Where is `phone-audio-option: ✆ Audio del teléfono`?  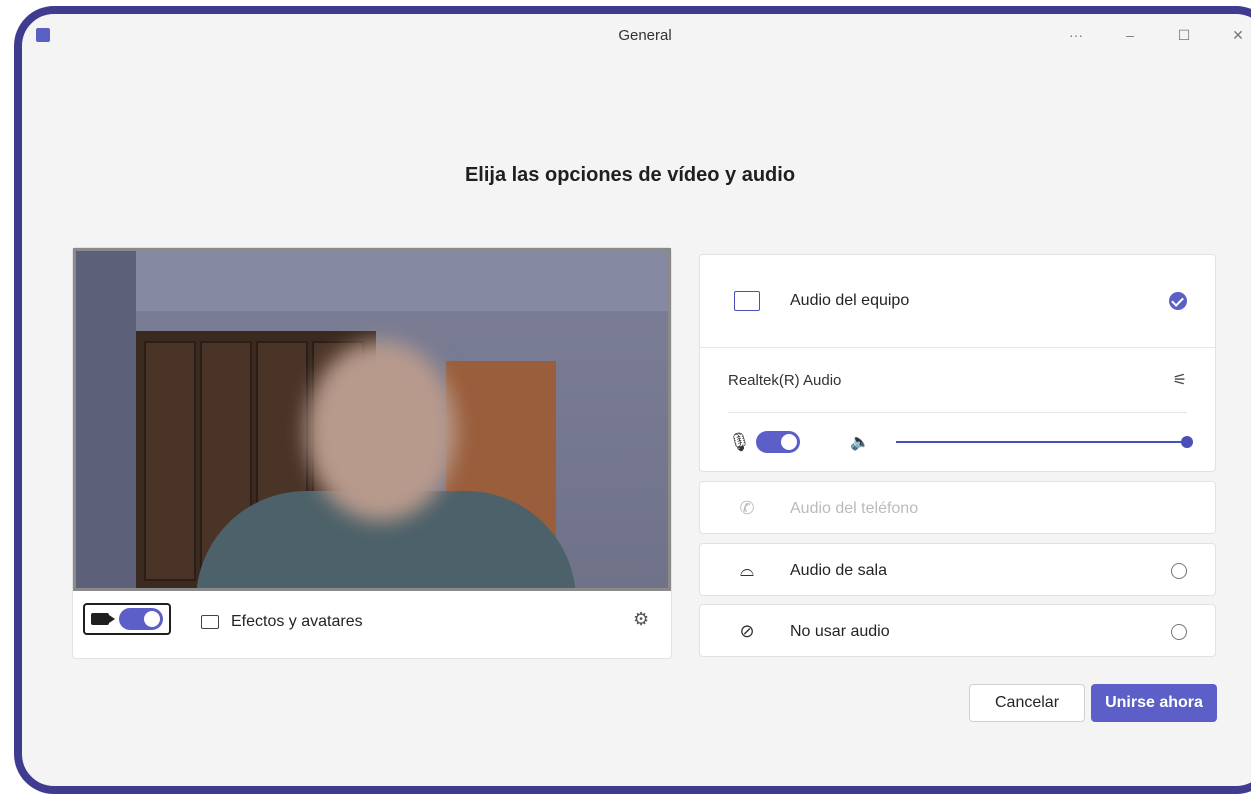 phone-audio-option: ✆ Audio del teléfono is located at coordinates (957, 508).